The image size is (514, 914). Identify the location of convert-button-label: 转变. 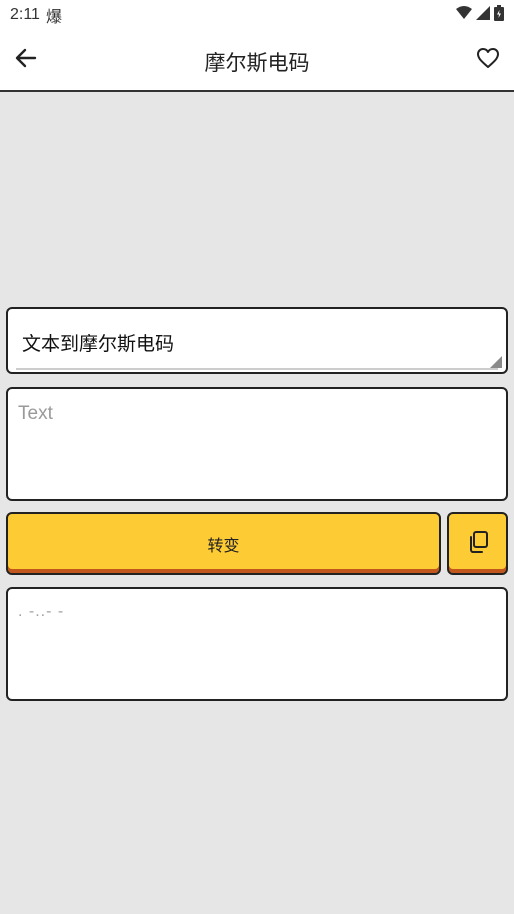
(223, 545).